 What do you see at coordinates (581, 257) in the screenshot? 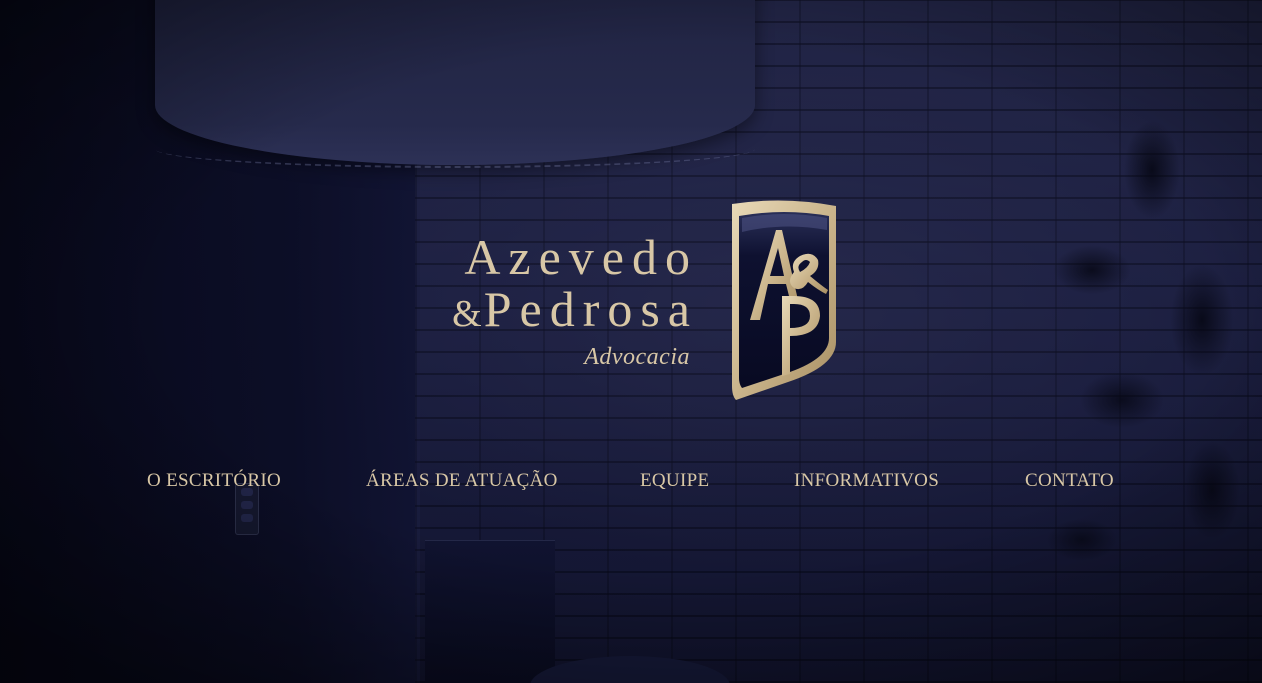
I see `logo-line-azevedo: Azevedo` at bounding box center [581, 257].